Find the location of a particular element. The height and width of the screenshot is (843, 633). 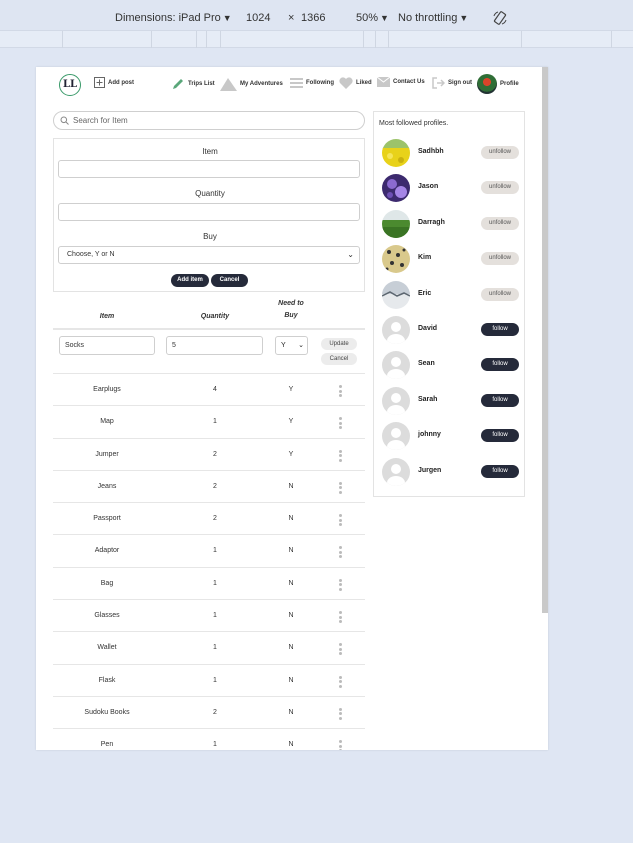

cell-item: Adaptor is located at coordinates (107, 551).